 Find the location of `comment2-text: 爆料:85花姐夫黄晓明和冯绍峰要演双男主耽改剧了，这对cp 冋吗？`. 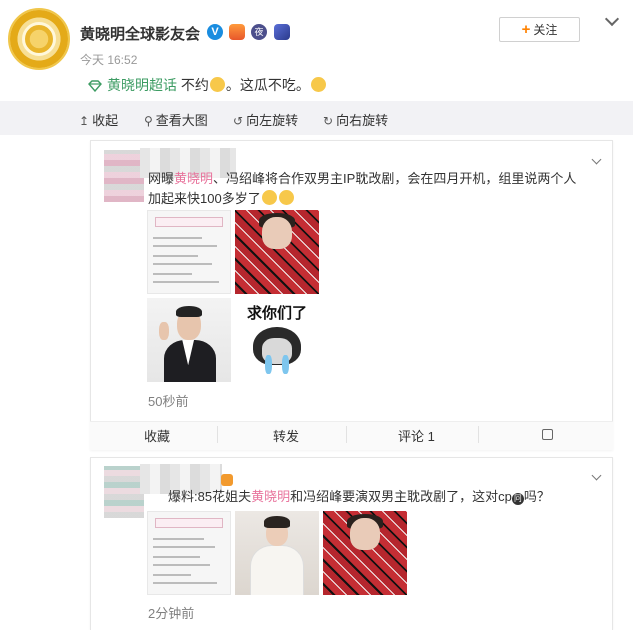

comment2-text: 爆料:85花姐夫黄晓明和冯绍峰要演双男主耽改剧了，这对cp 冋吗？ is located at coordinates (359, 496).